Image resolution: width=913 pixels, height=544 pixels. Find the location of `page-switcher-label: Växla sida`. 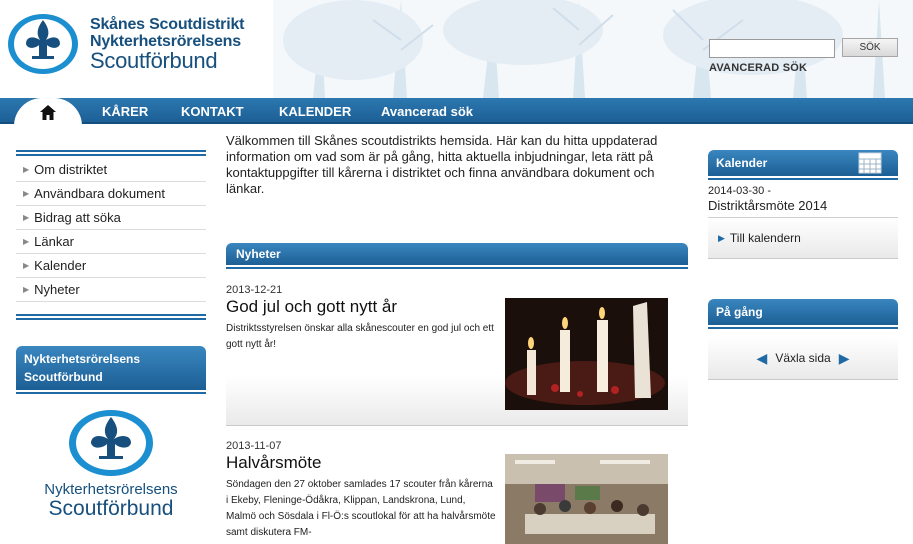

page-switcher-label: Växla sida is located at coordinates (803, 358).